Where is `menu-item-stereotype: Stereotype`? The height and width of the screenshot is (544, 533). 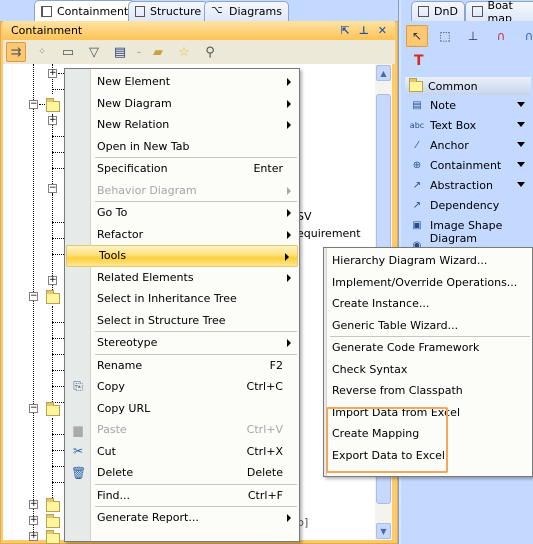 menu-item-stereotype: Stereotype is located at coordinates (182, 343).